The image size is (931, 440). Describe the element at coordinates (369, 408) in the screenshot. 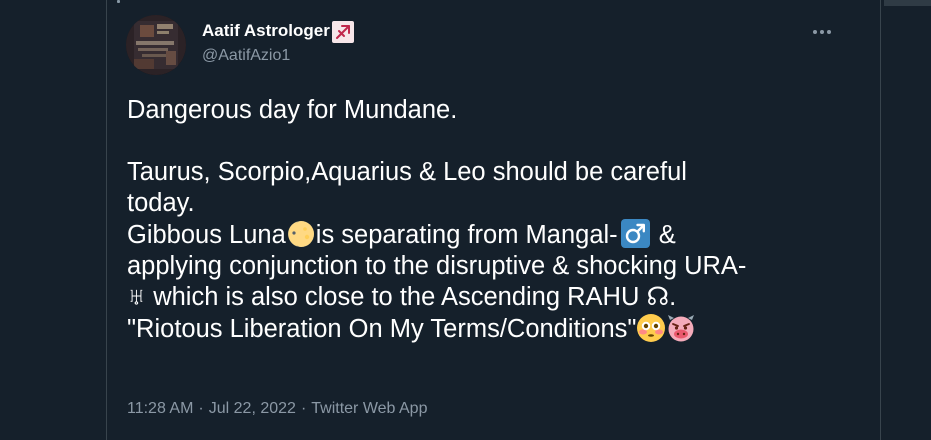

I see `tweet-source: Twitter Web App` at that location.